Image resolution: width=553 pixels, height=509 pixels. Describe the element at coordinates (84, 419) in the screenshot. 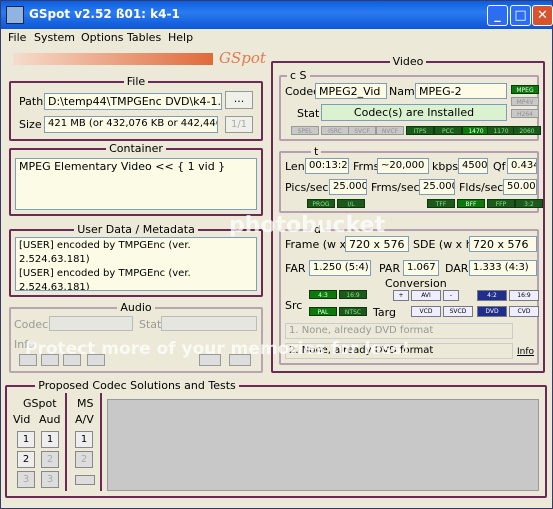

I see `av-label: A/V` at that location.